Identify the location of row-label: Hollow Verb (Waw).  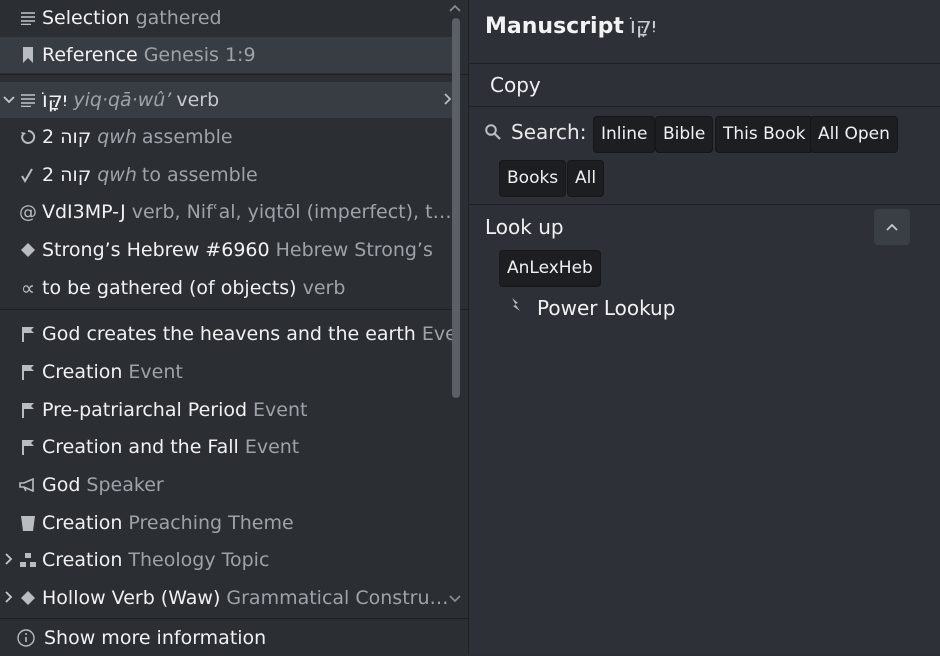
(131, 598).